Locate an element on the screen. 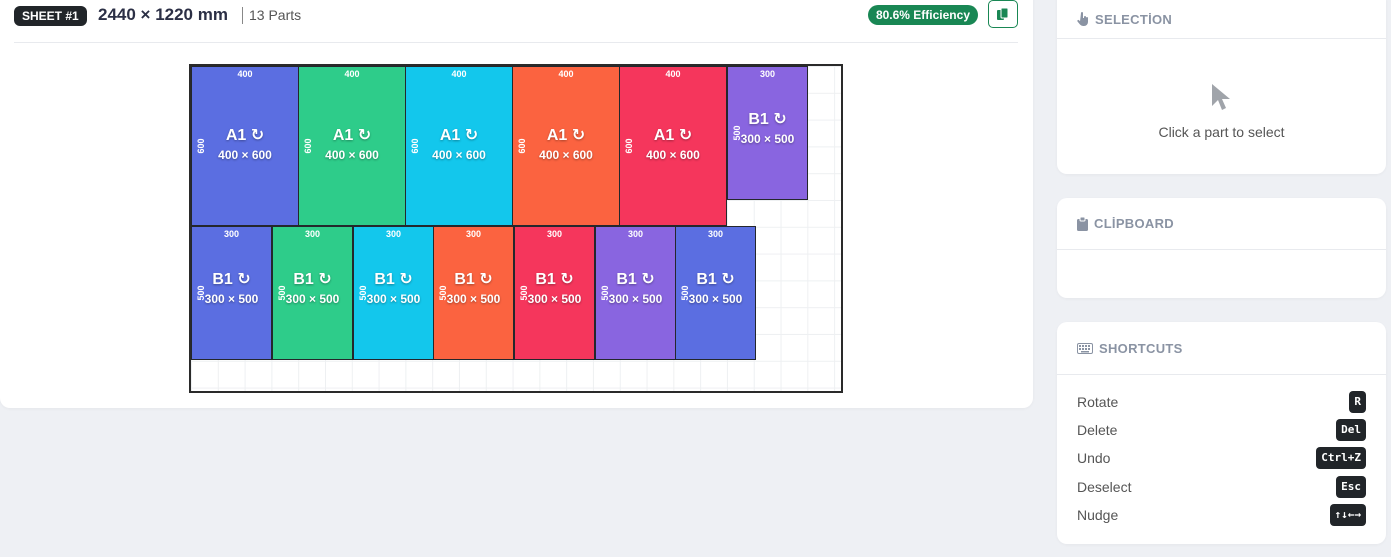  part-1: 400 600 A1 ↻ 400 × 600 is located at coordinates (245, 146).